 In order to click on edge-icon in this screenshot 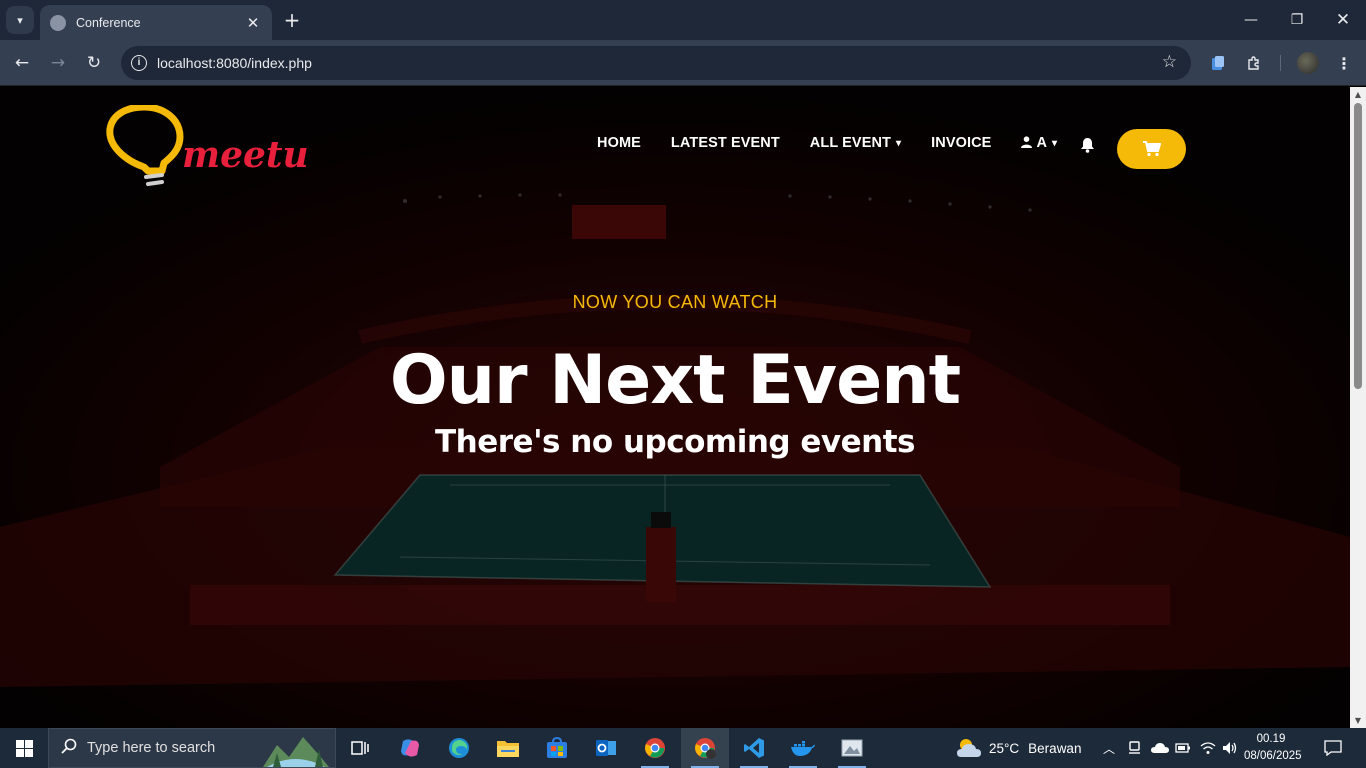, I will do `click(459, 748)`.